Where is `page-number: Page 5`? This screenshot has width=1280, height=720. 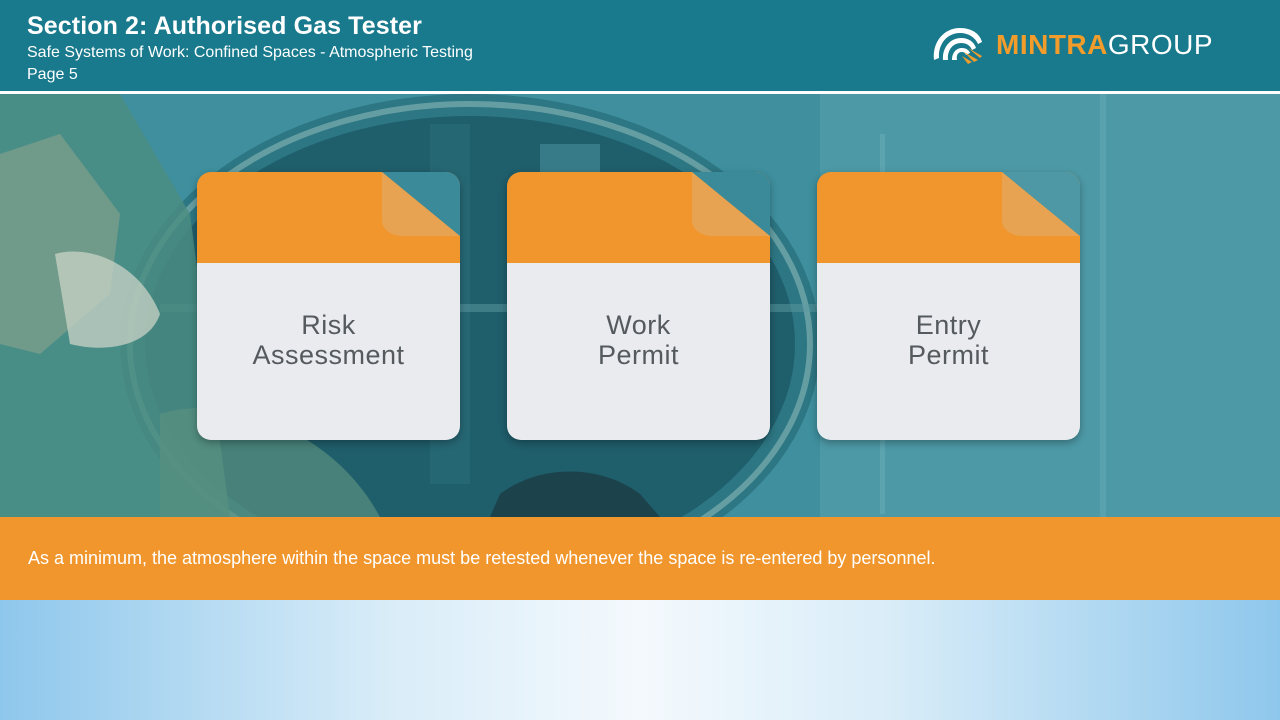 page-number: Page 5 is located at coordinates (52, 74).